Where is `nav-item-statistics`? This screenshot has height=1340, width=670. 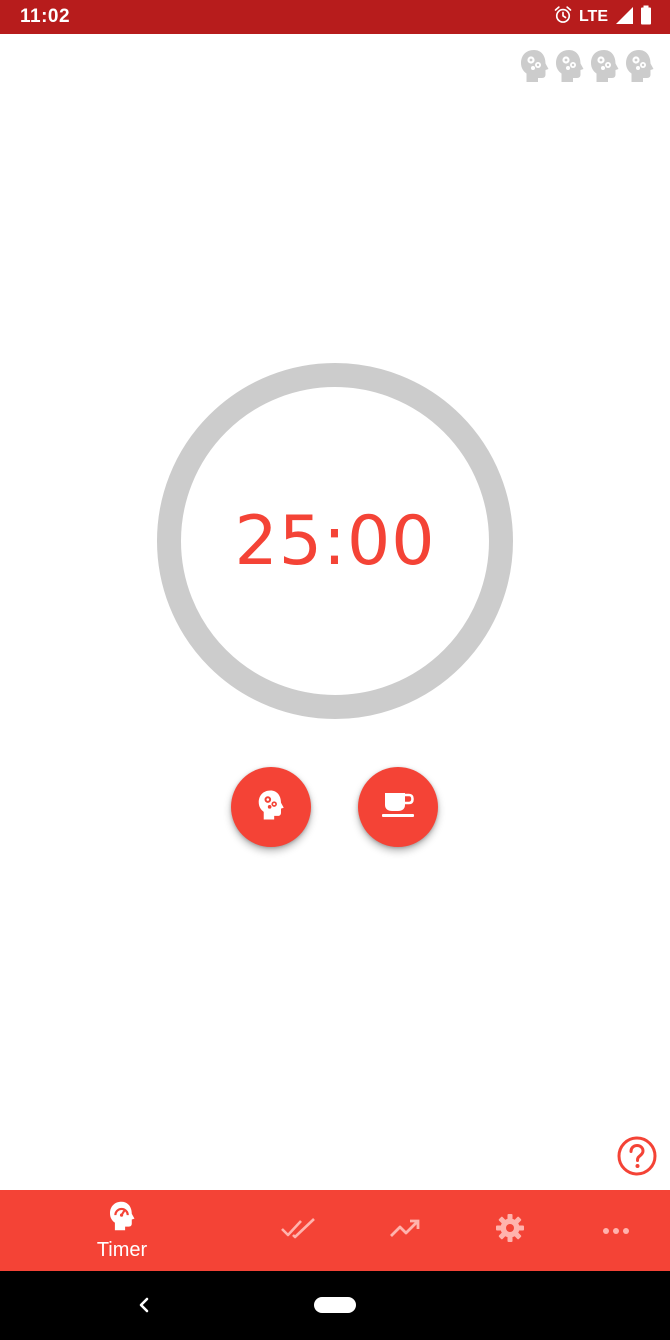
nav-item-statistics is located at coordinates (405, 1230).